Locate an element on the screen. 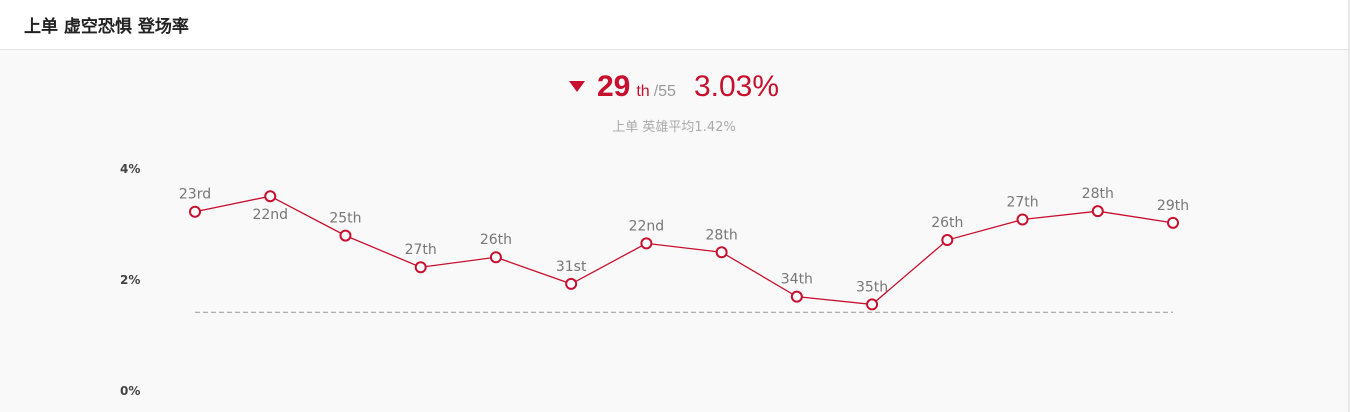 The image size is (1350, 412). panel-header: 上单 虚空恐惧 登场率 is located at coordinates (674, 25).